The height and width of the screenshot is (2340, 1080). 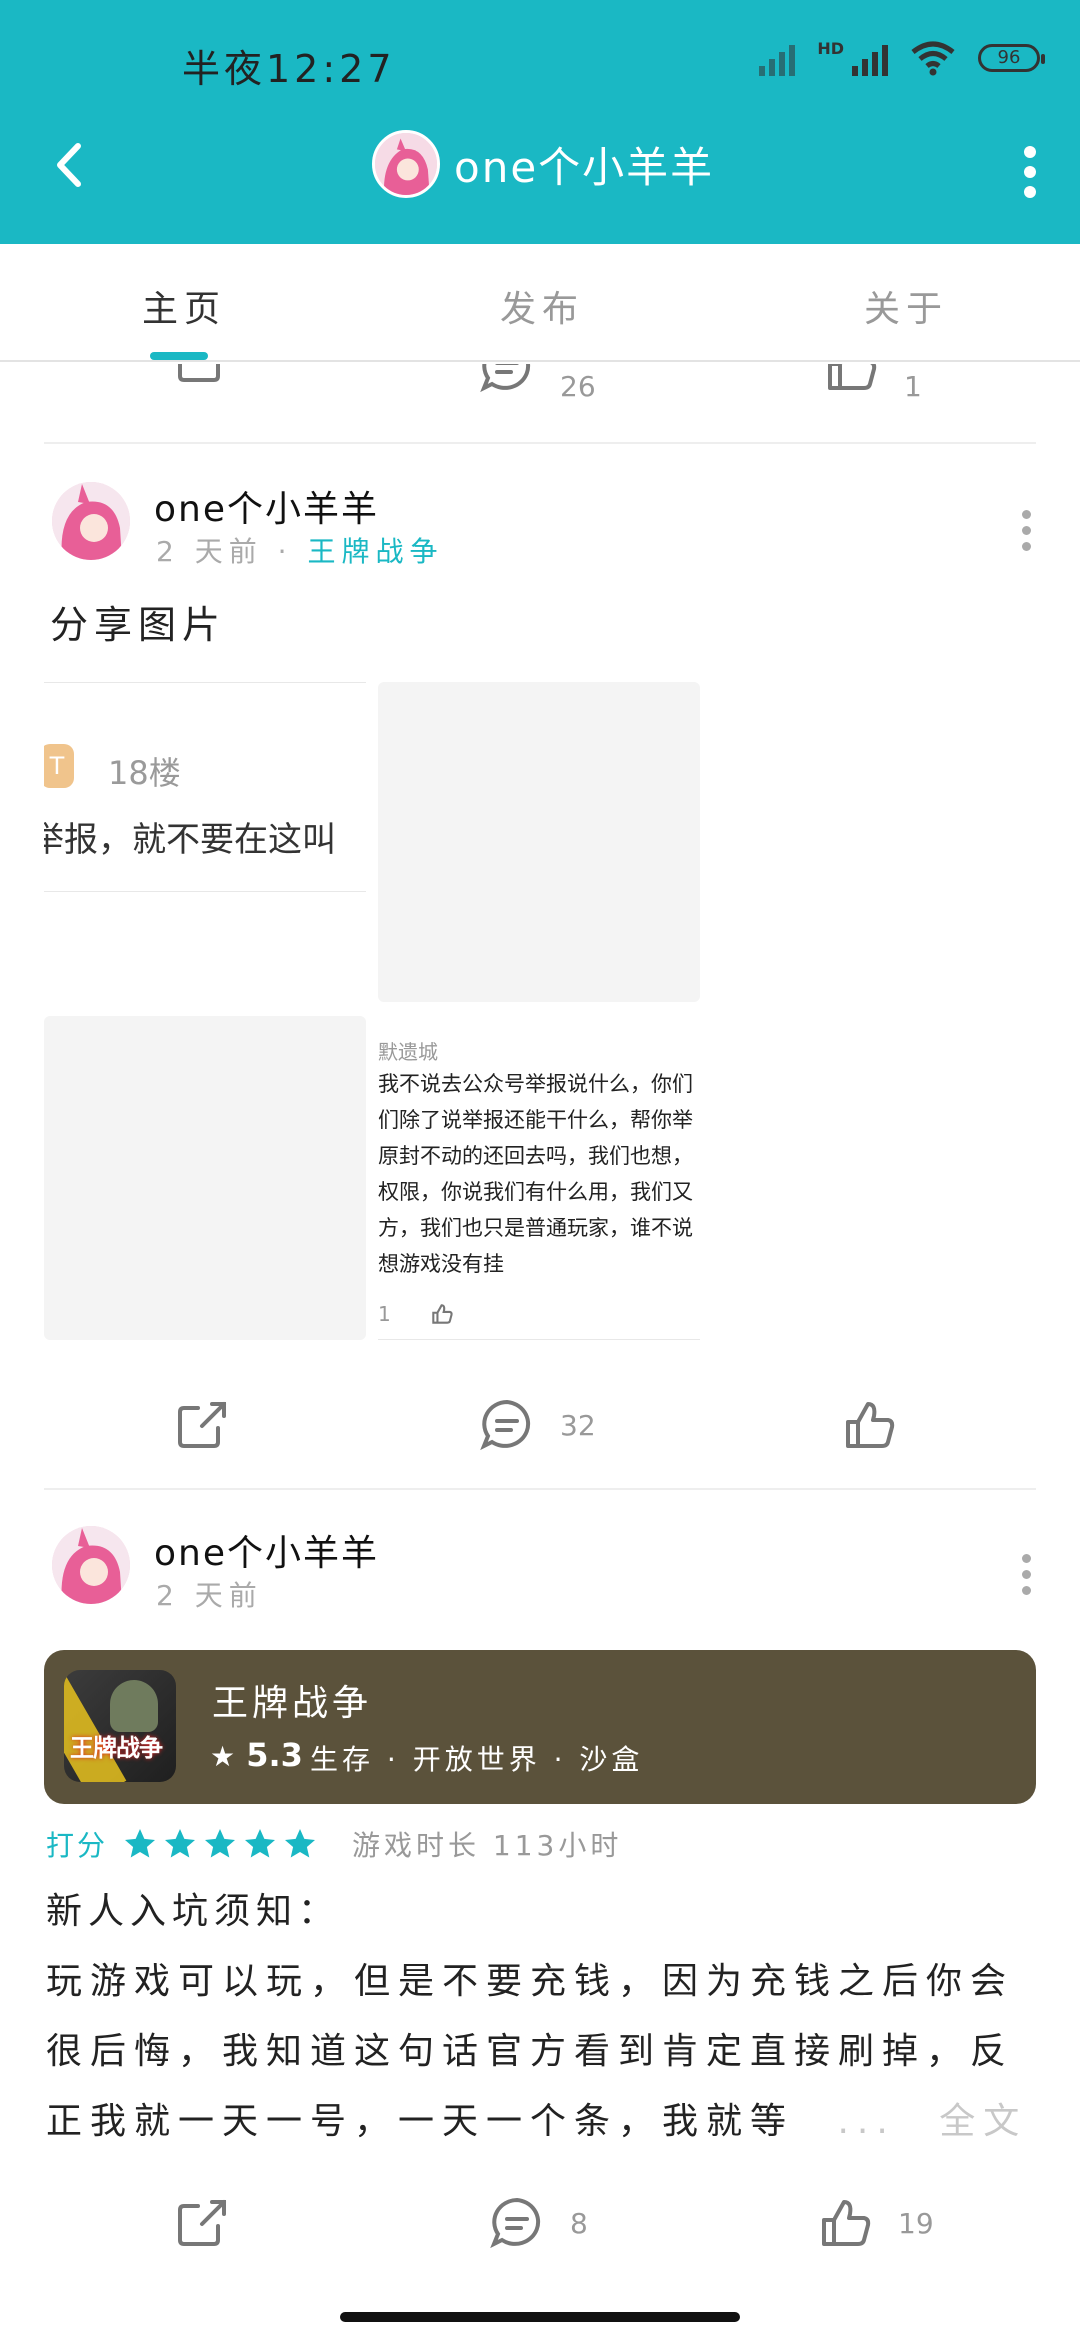 I want to click on game-icon-logo: 王牌战争, so click(x=116, y=1748).